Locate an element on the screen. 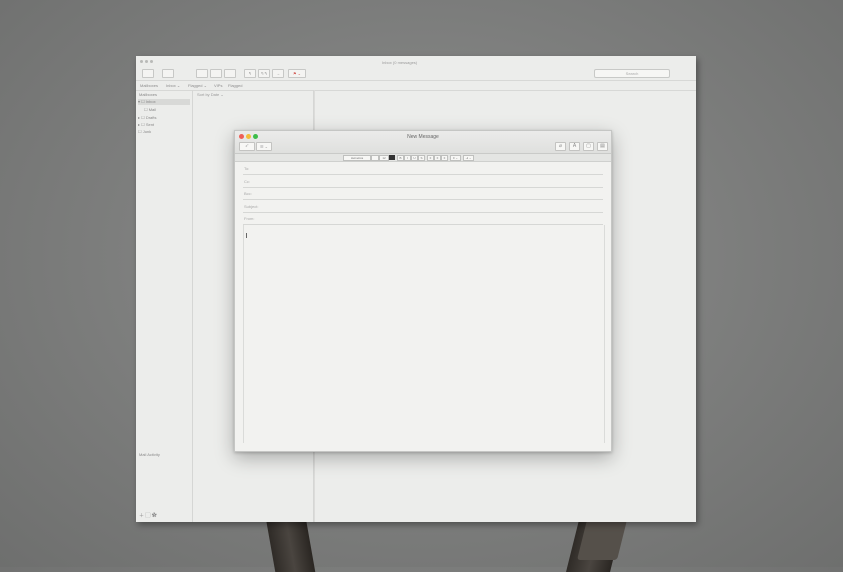 The height and width of the screenshot is (572, 843). strikethrough-button: S is located at coordinates (421, 158).